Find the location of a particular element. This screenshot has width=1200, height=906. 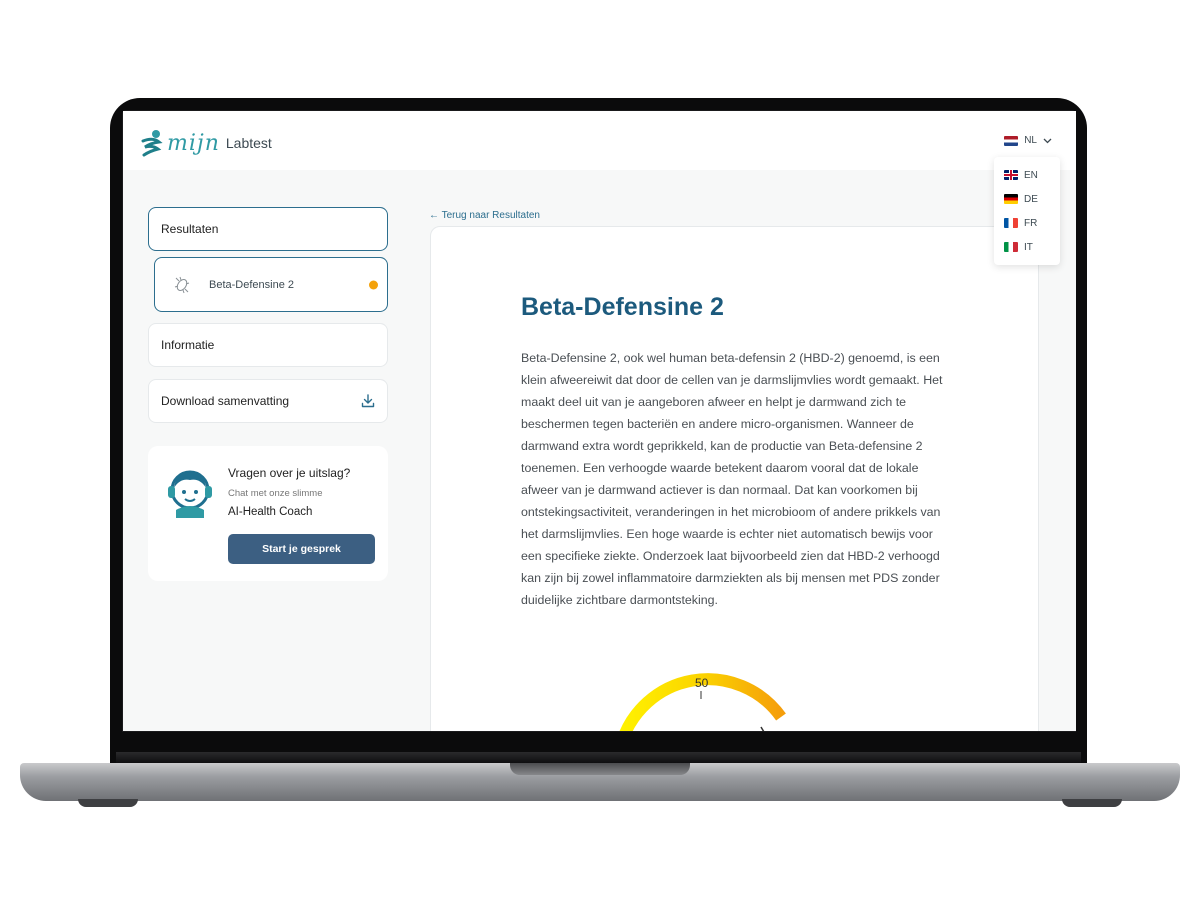

sidebar-item-information: Informatie is located at coordinates (268, 345).